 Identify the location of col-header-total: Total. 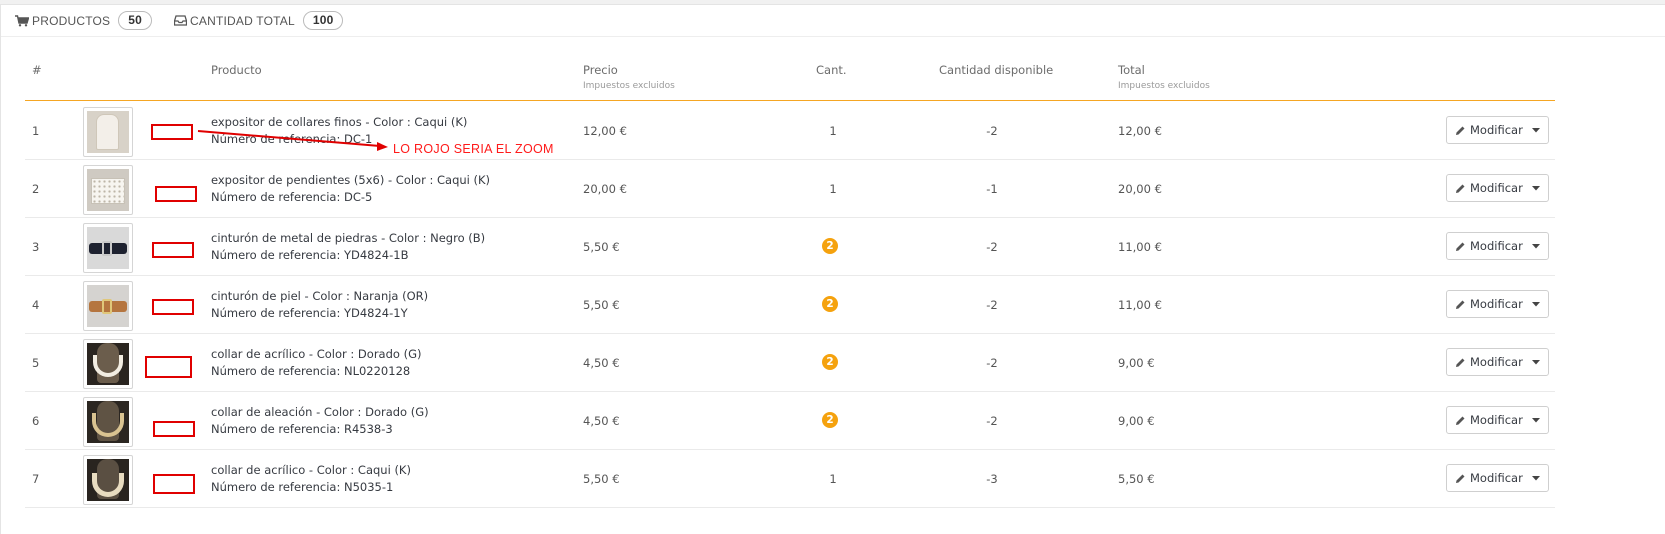
(1131, 70).